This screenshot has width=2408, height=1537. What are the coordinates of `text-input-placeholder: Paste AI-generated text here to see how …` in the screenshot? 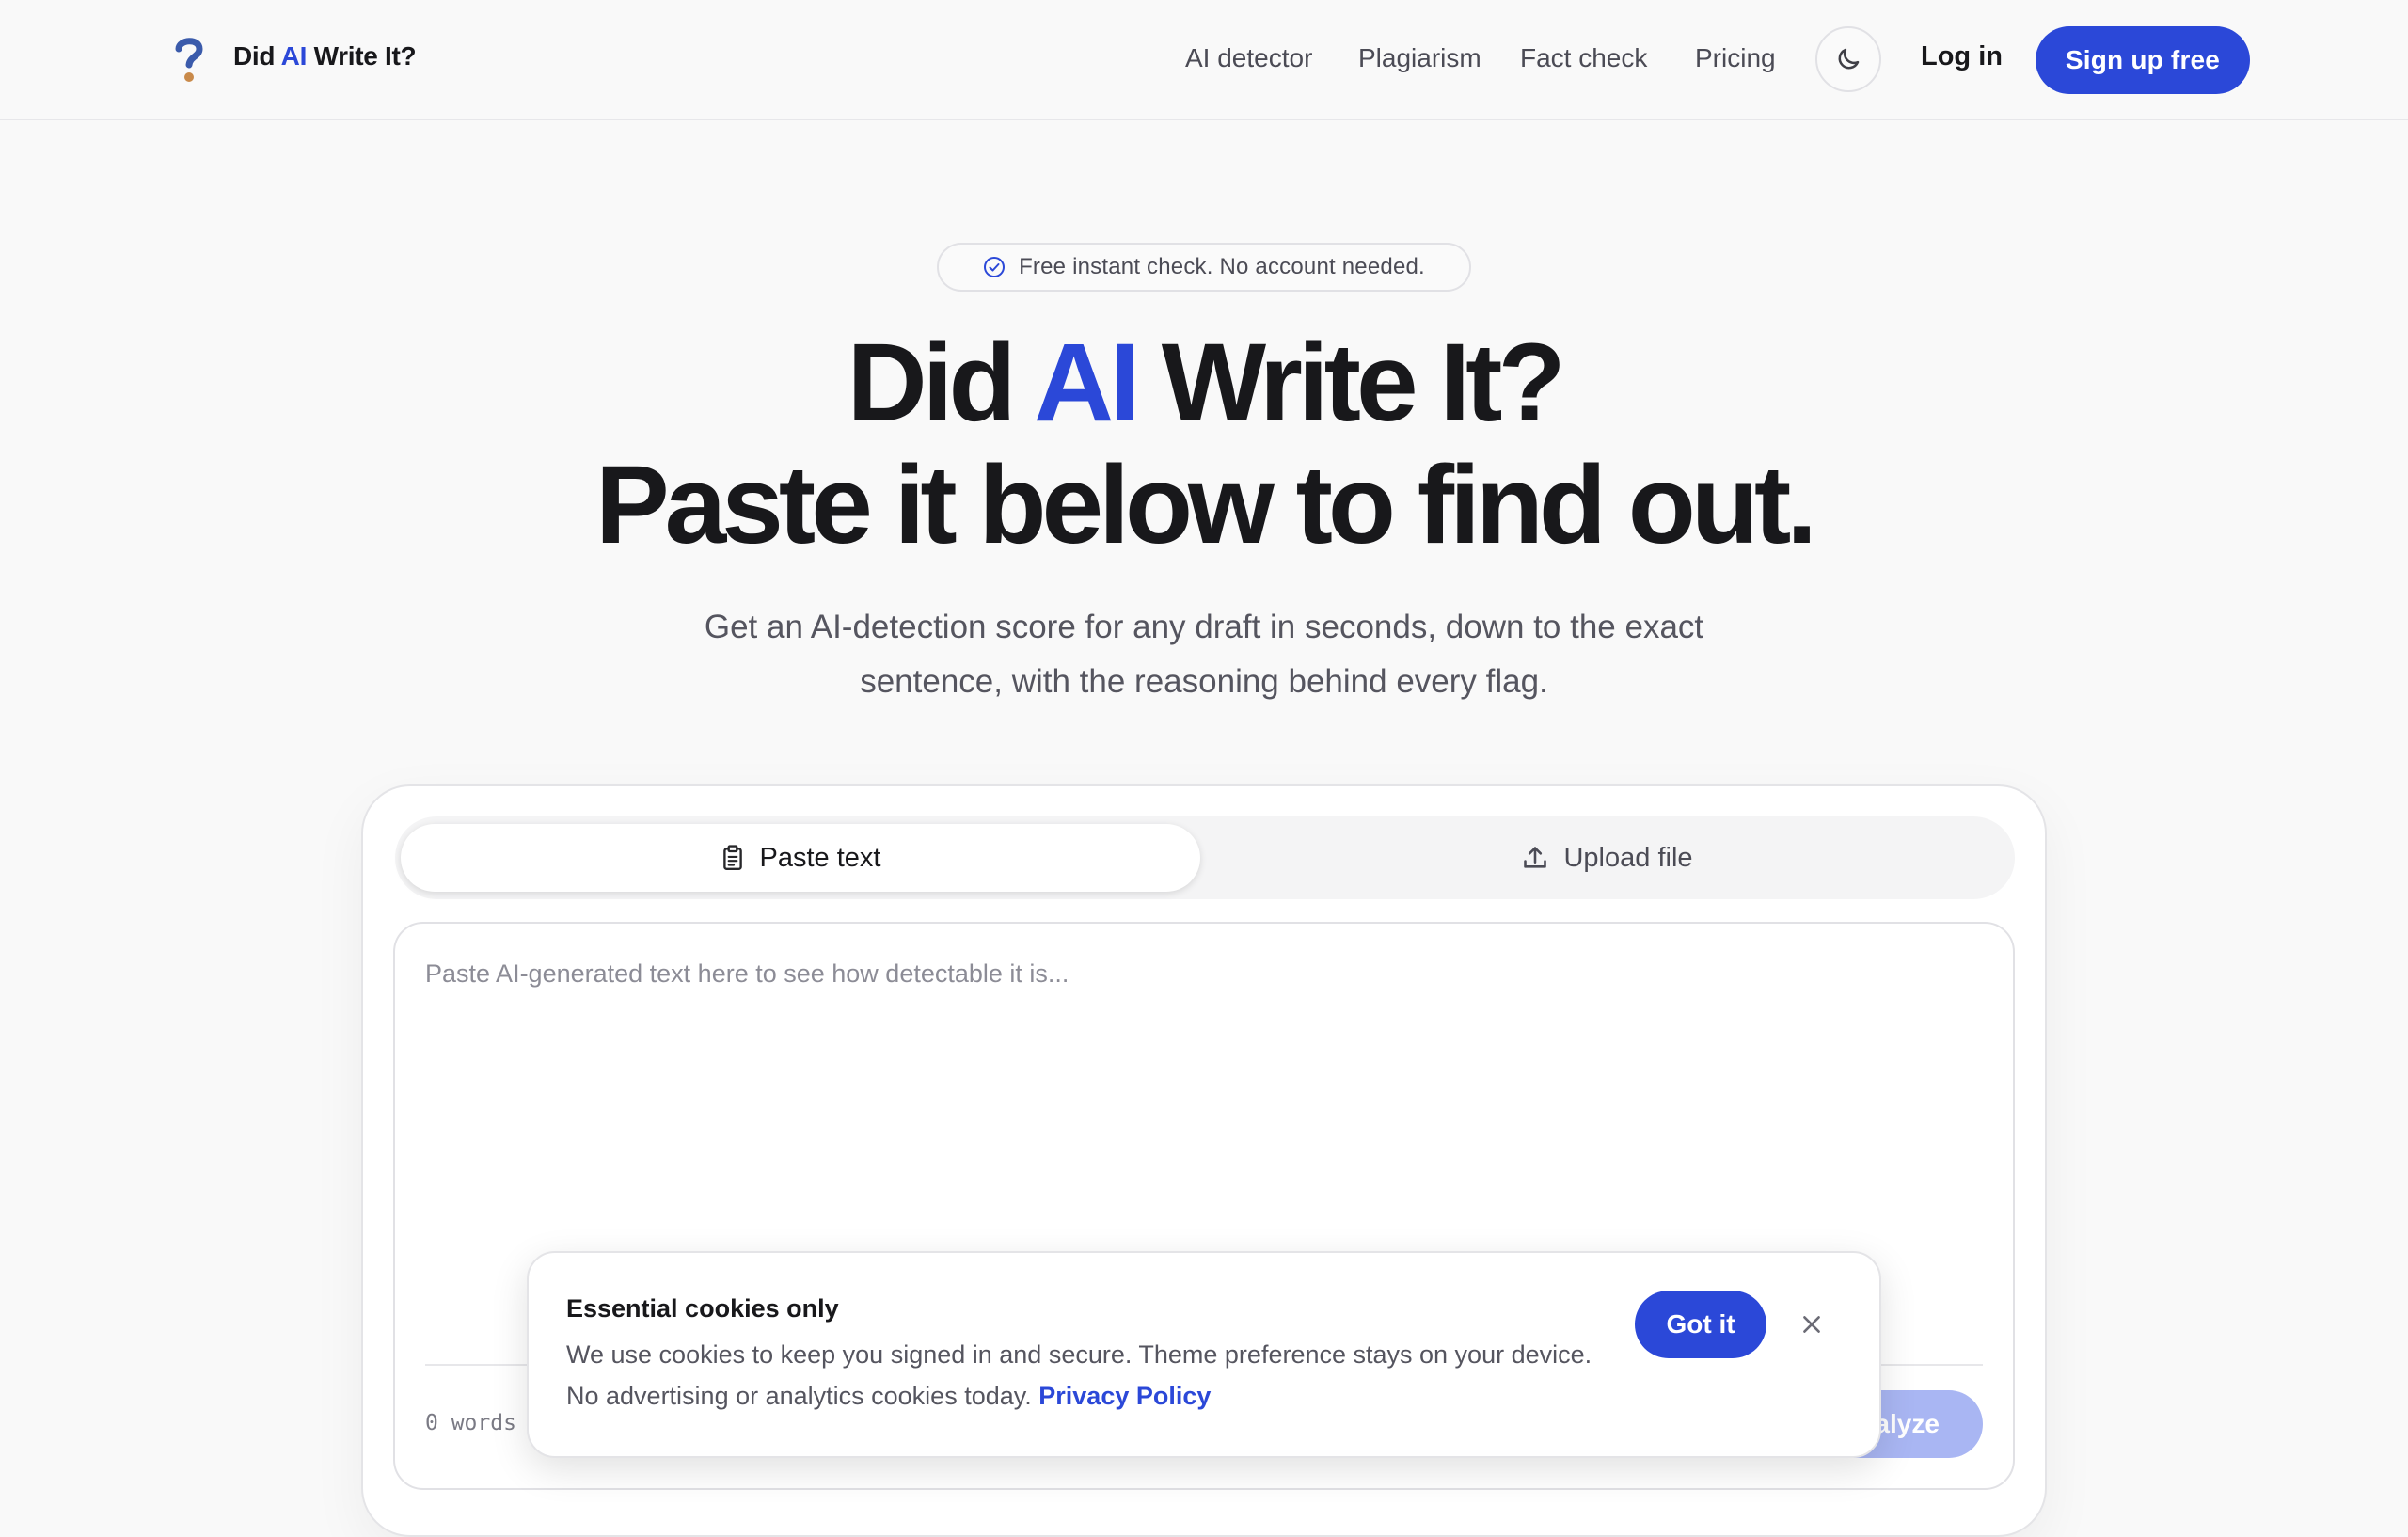 It's located at (747, 973).